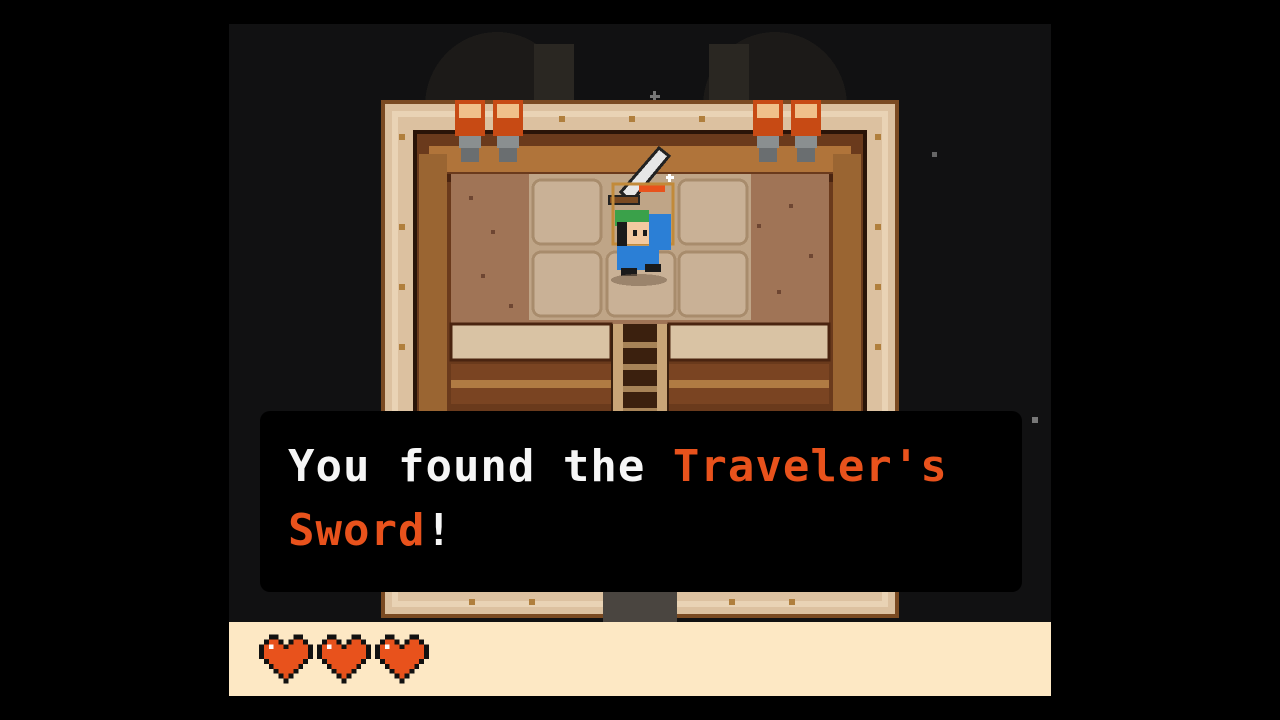 This screenshot has width=1280, height=720. I want to click on ledge-left, so click(531, 342).